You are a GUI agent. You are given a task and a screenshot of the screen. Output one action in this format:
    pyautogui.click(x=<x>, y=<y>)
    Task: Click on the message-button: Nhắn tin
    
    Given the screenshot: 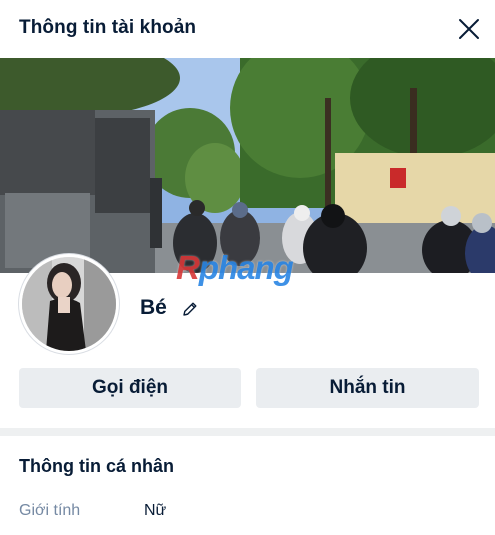 What is the action you would take?
    pyautogui.click(x=367, y=388)
    